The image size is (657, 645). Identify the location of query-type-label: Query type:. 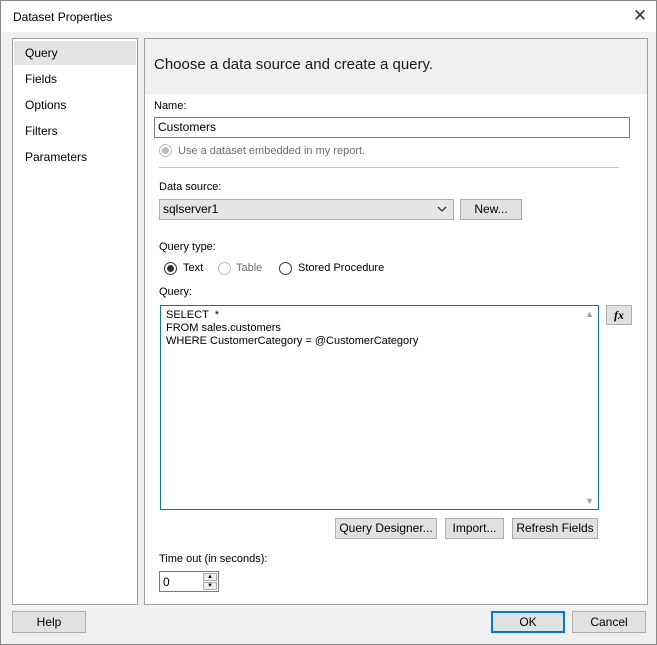
(187, 247).